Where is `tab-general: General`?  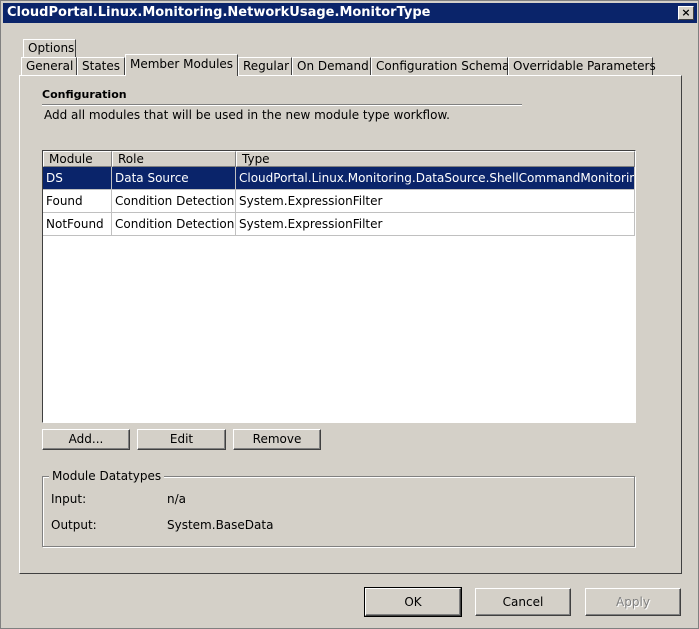
tab-general: General is located at coordinates (49, 66).